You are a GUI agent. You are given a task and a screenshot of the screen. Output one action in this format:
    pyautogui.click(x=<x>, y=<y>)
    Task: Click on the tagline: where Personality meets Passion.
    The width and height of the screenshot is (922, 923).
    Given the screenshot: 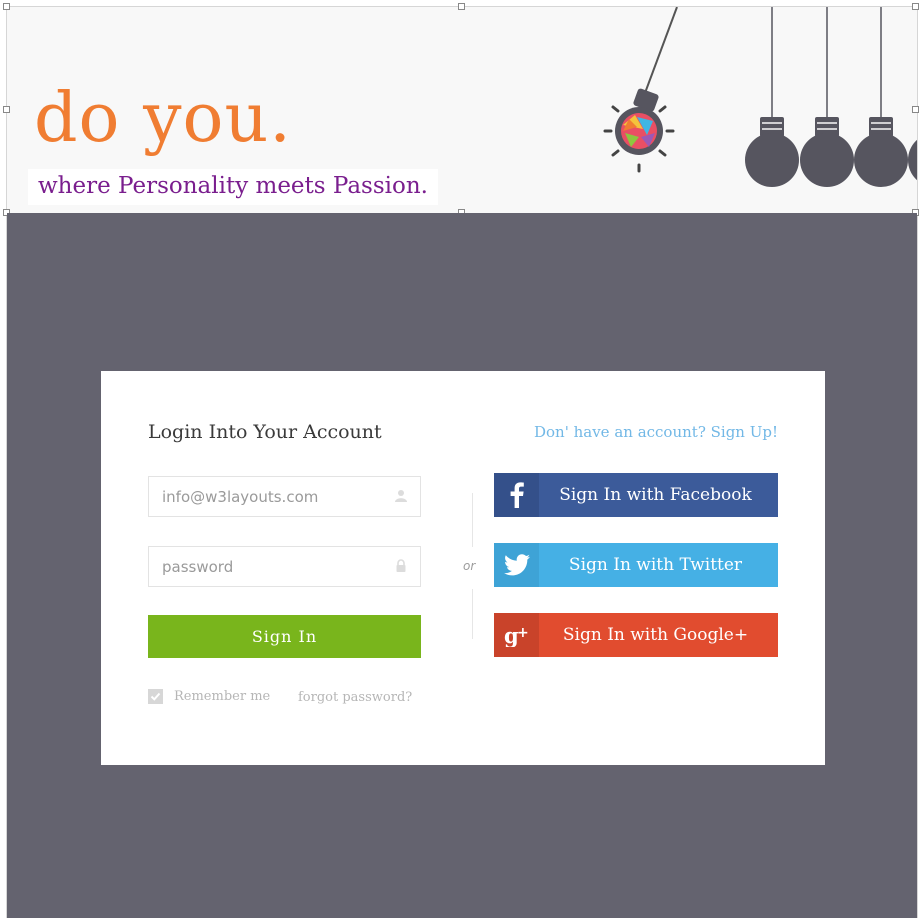 What is the action you would take?
    pyautogui.click(x=233, y=186)
    